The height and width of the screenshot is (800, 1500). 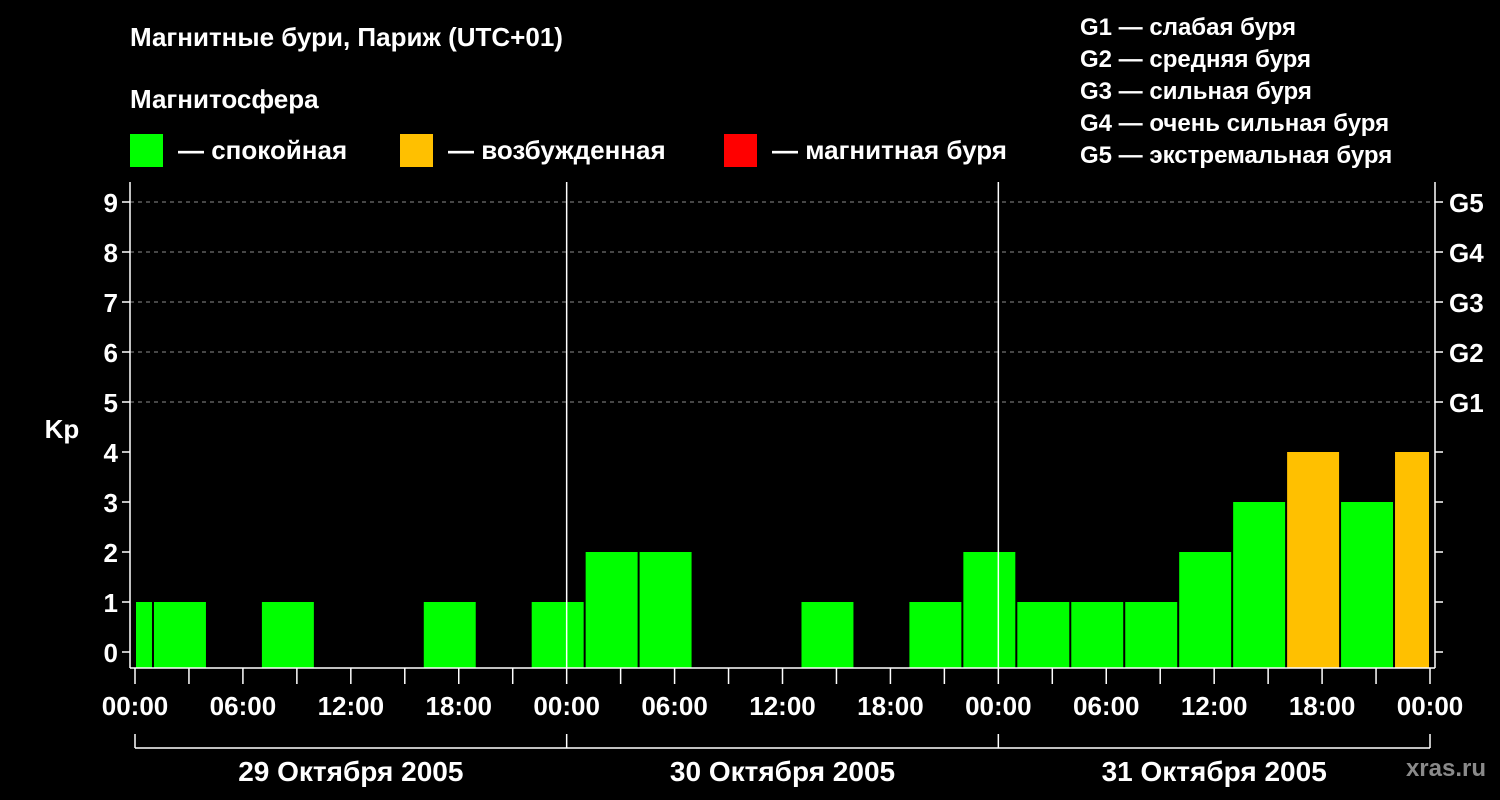 What do you see at coordinates (350, 771) in the screenshot?
I see `day-label: 29 Октября 2005` at bounding box center [350, 771].